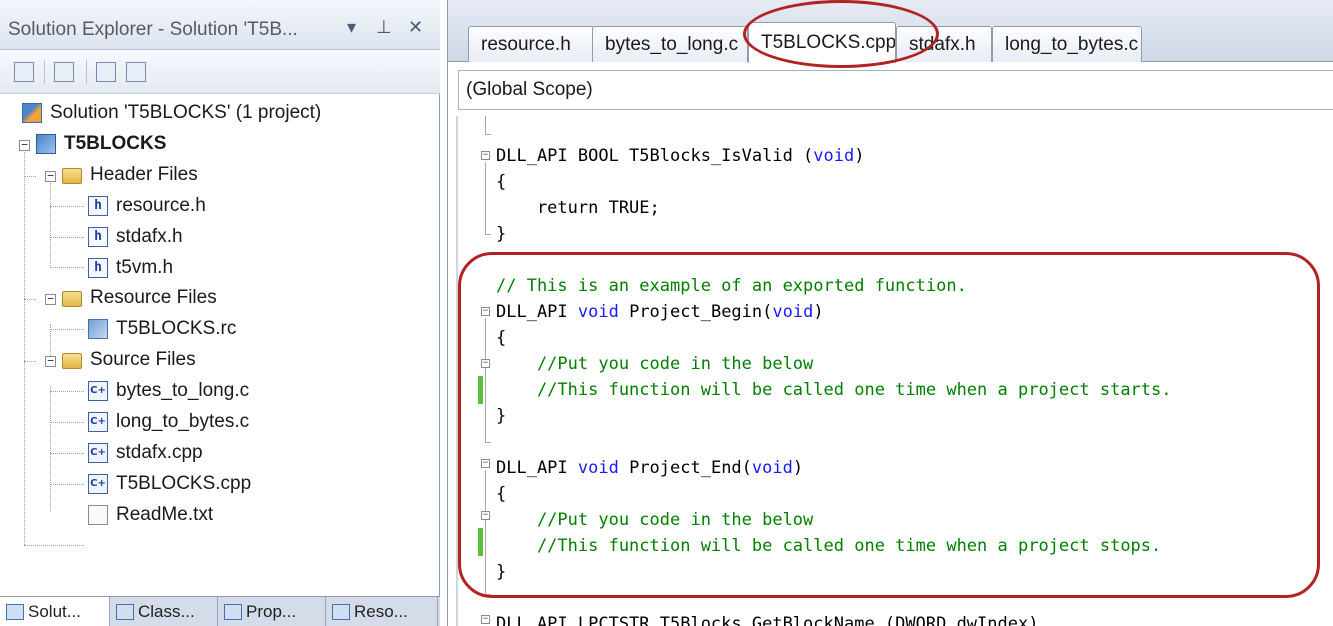  I want to click on tree-item-label: t5vm.h, so click(145, 267).